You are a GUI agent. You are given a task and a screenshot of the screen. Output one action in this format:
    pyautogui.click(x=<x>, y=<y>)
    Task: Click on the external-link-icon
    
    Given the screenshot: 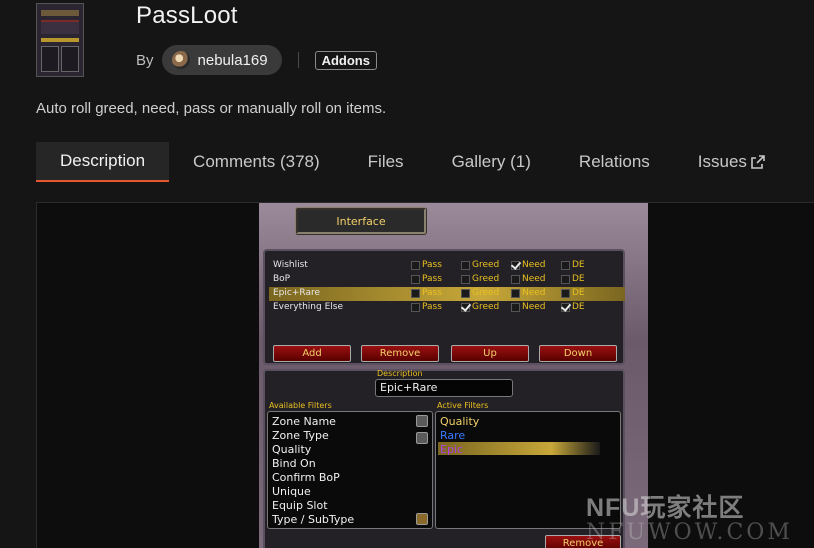 What is the action you would take?
    pyautogui.click(x=758, y=162)
    